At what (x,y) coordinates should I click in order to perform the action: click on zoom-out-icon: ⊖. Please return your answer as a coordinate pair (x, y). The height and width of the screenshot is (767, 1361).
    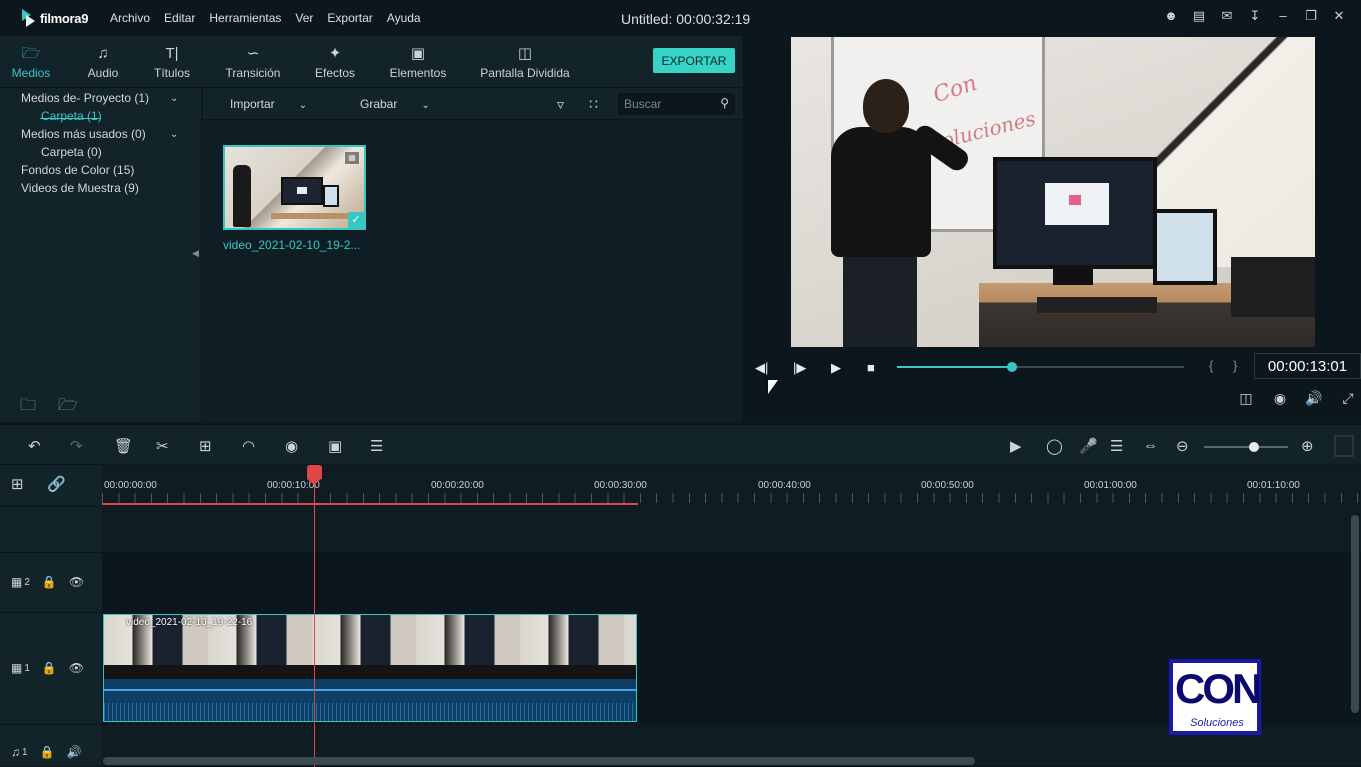
    Looking at the image, I should click on (1182, 446).